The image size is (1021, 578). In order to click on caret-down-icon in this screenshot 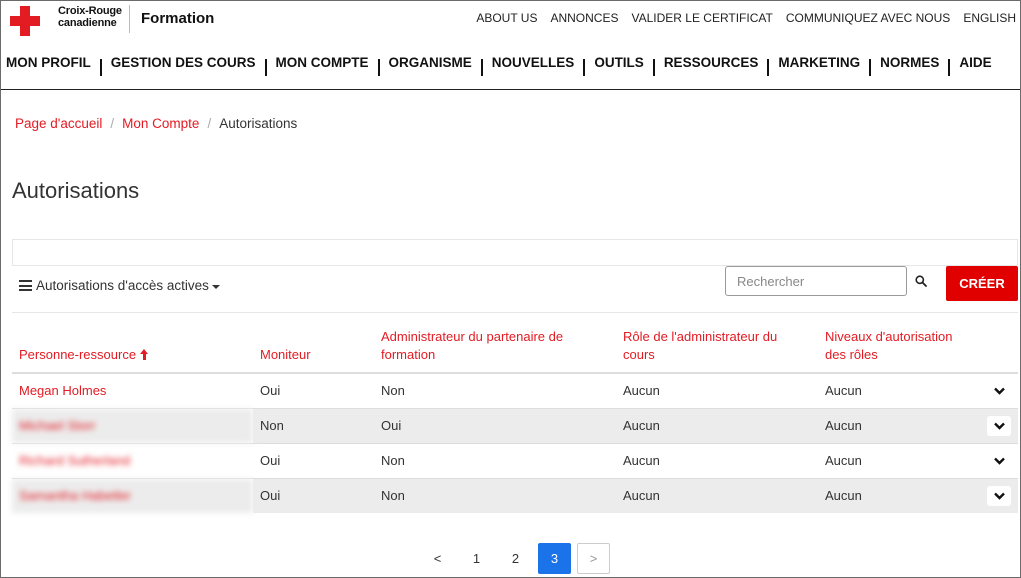, I will do `click(215, 286)`.